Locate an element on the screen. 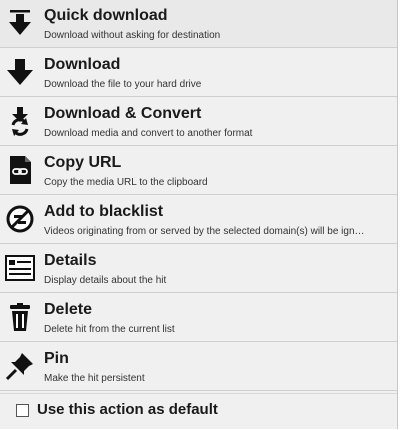 The height and width of the screenshot is (430, 402). pin-icon is located at coordinates (20, 366).